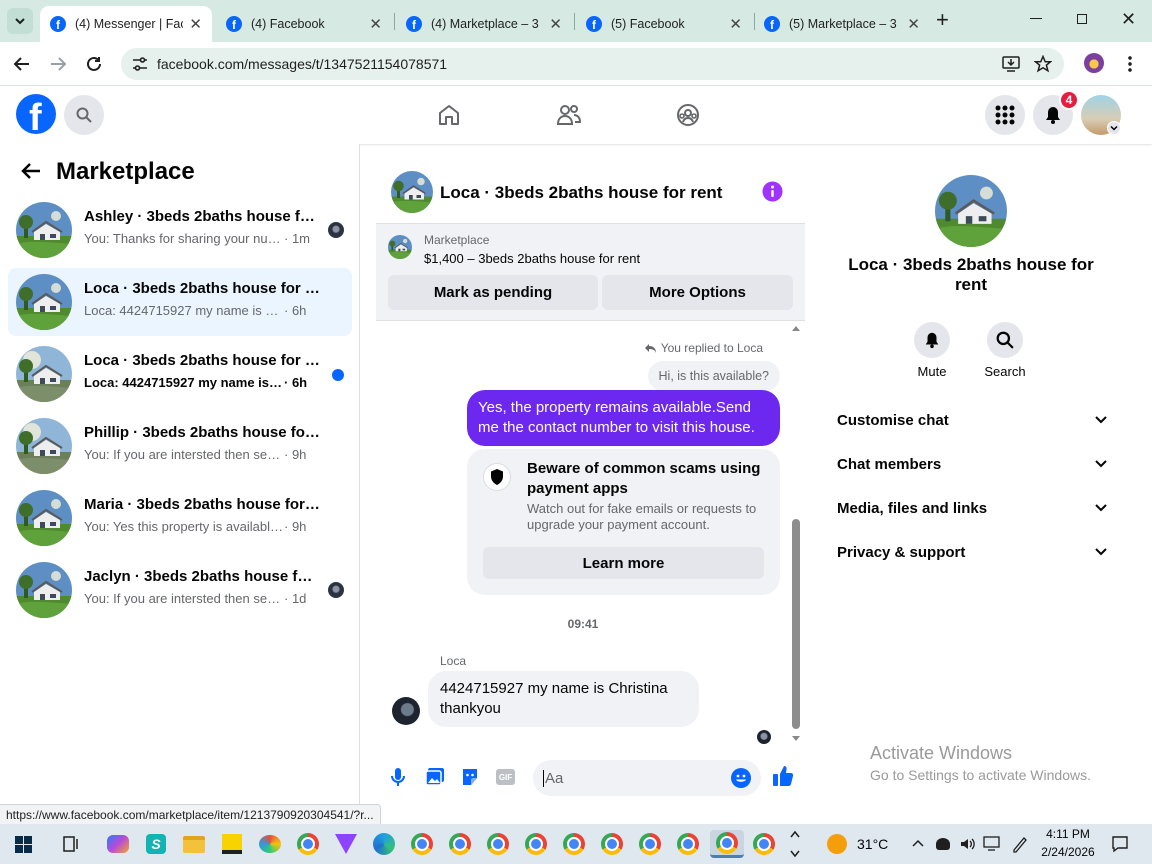 The height and width of the screenshot is (864, 1152). I want to click on paint-taskbar-icon, so click(270, 844).